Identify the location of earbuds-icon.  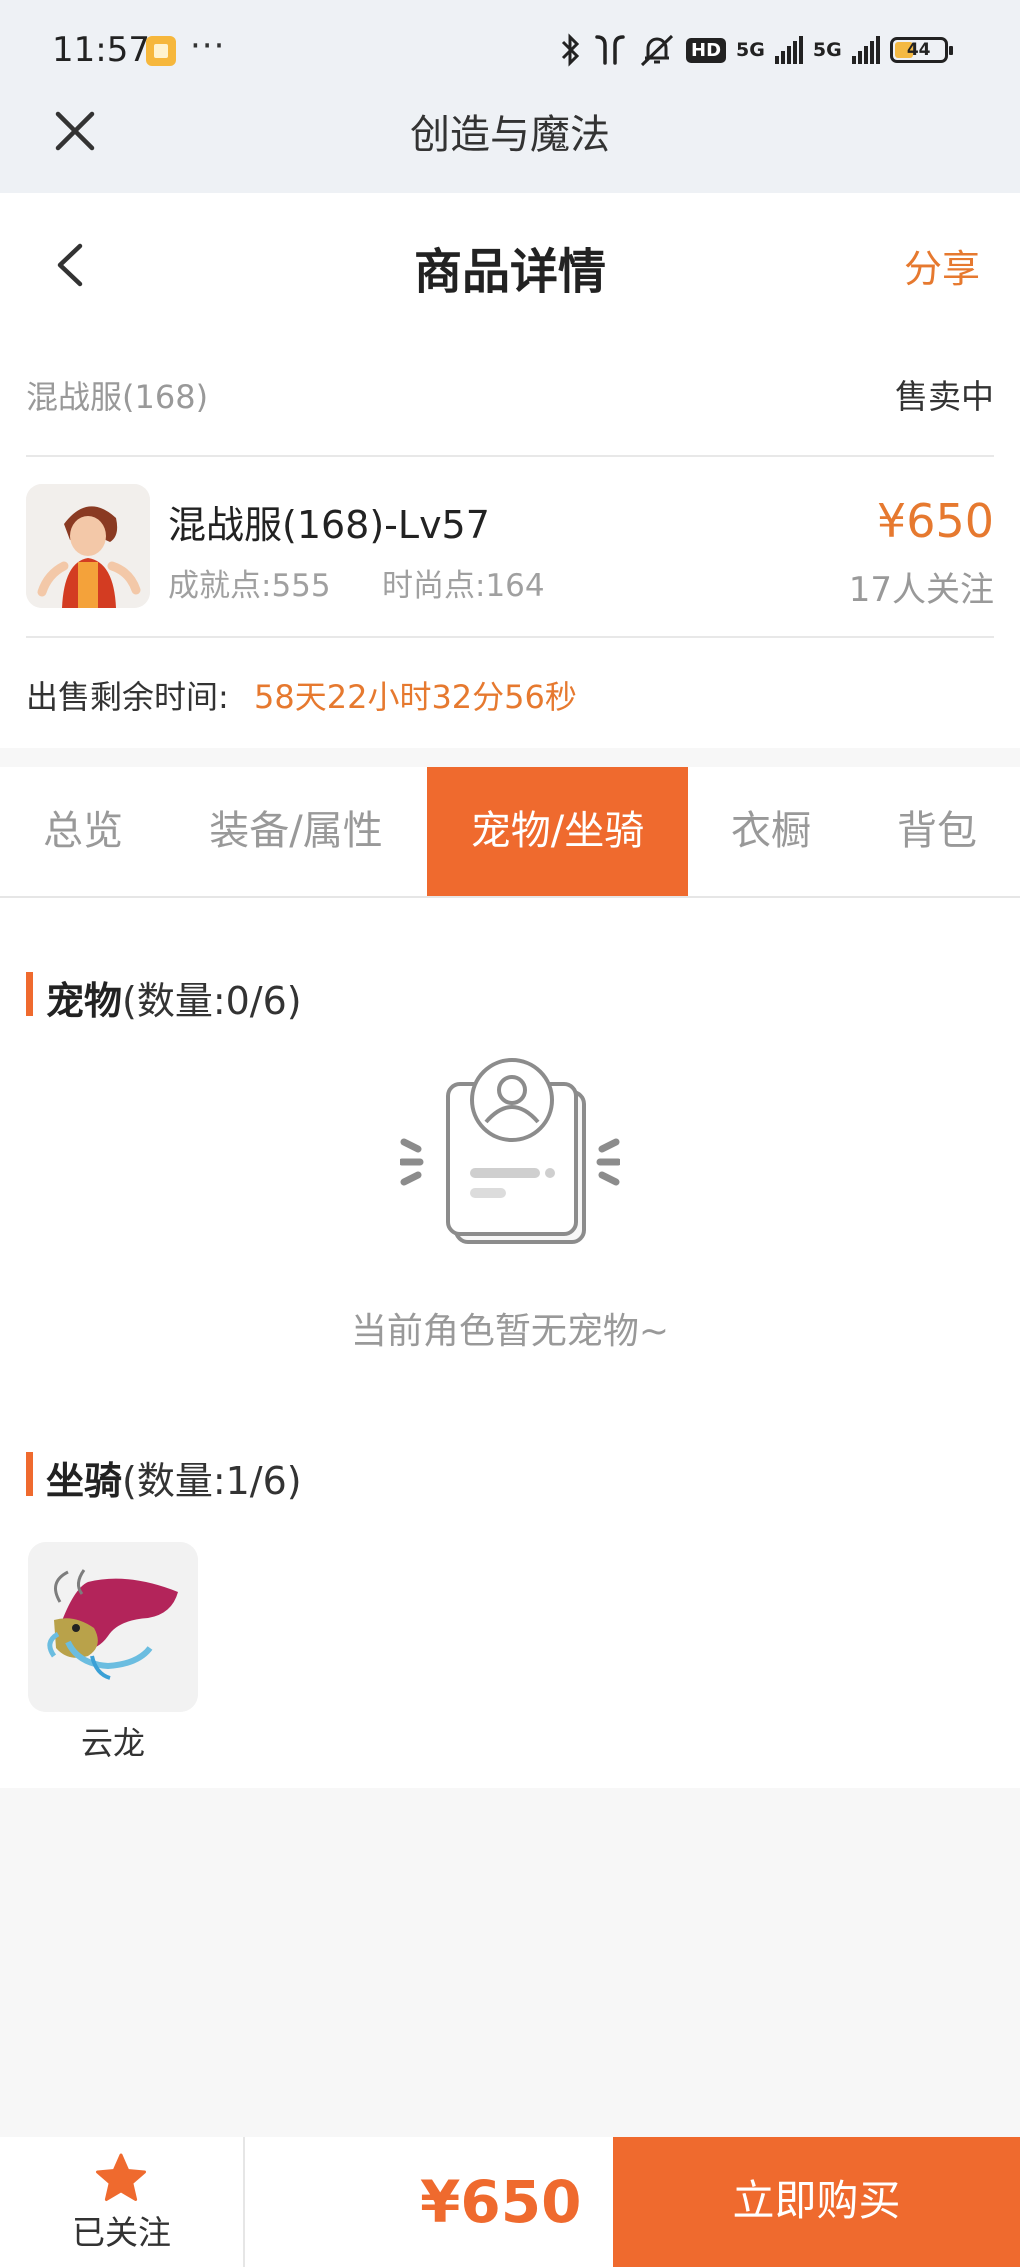
(610, 50).